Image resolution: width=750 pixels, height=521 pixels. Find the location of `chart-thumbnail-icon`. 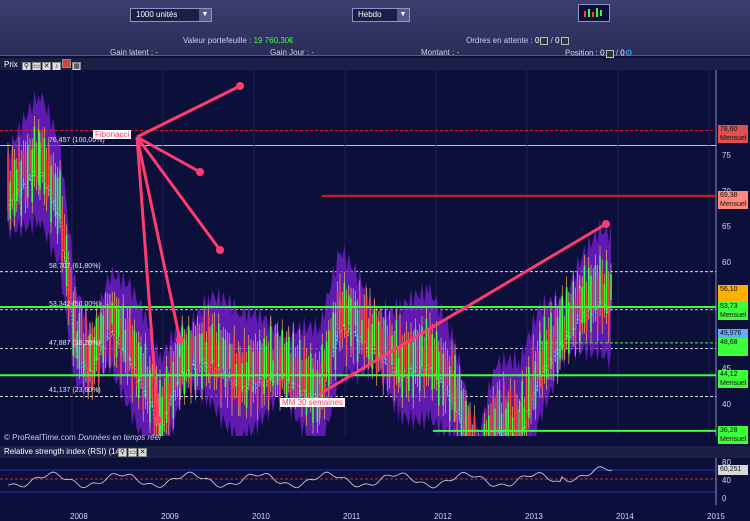

chart-thumbnail-icon is located at coordinates (594, 13).